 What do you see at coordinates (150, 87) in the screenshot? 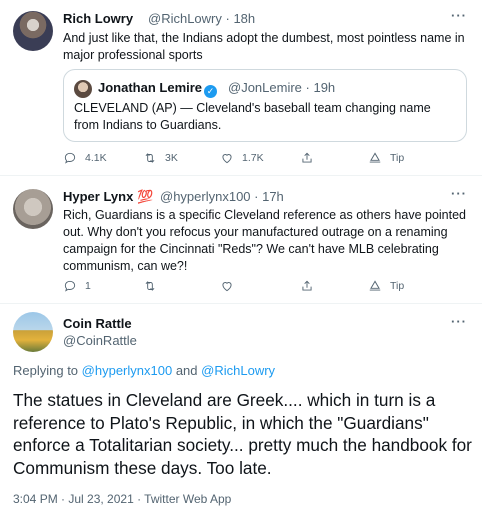
I see `quote-author-name-text: Jonathan Lemire` at bounding box center [150, 87].